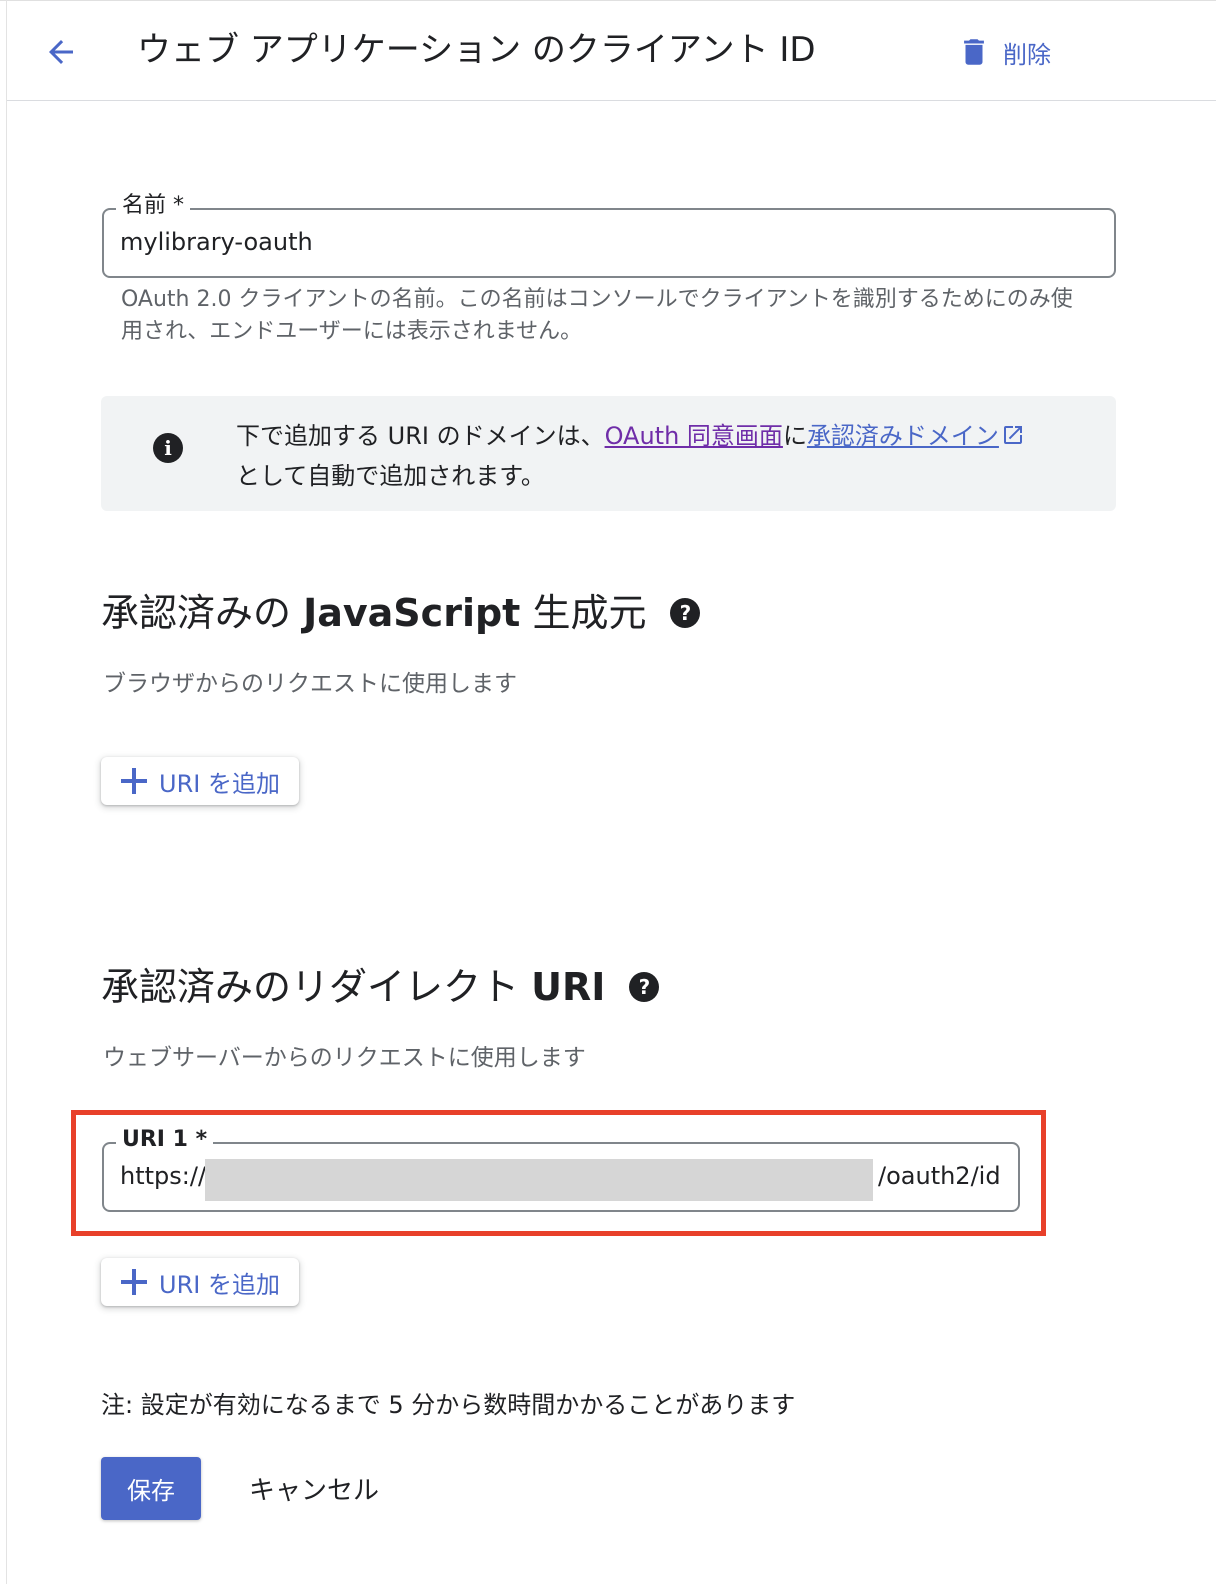 This screenshot has height=1584, width=1216. Describe the element at coordinates (153, 206) in the screenshot. I see `name-field-label: 名前 *` at that location.